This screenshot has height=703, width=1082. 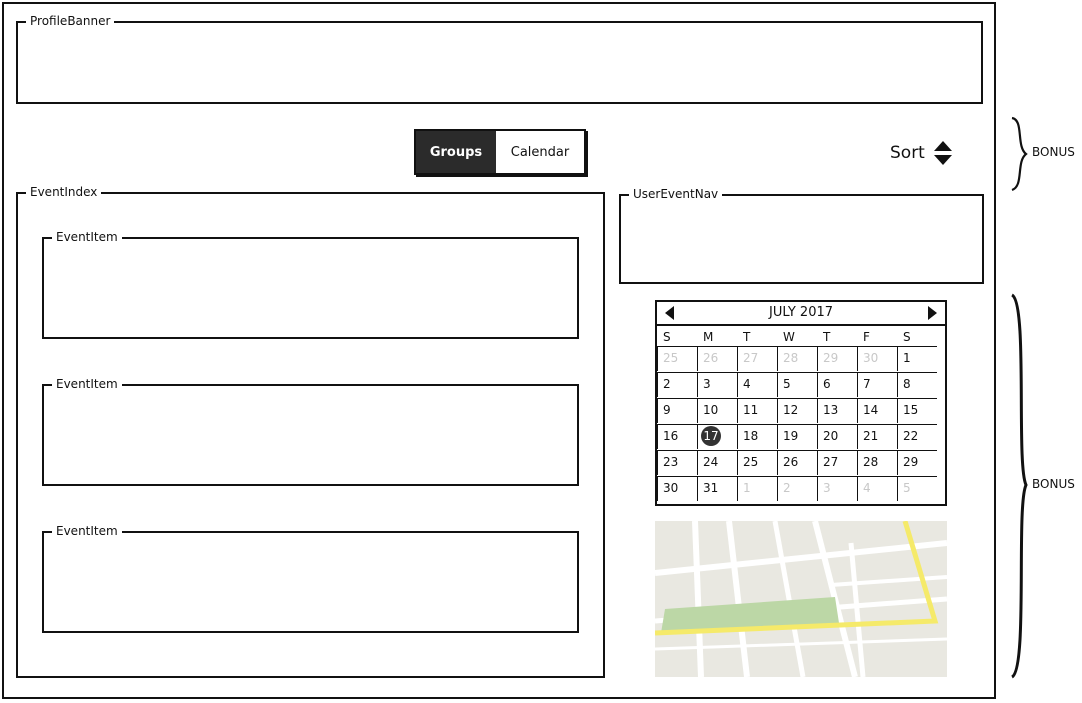 What do you see at coordinates (907, 153) in the screenshot?
I see `sort-label: Sort` at bounding box center [907, 153].